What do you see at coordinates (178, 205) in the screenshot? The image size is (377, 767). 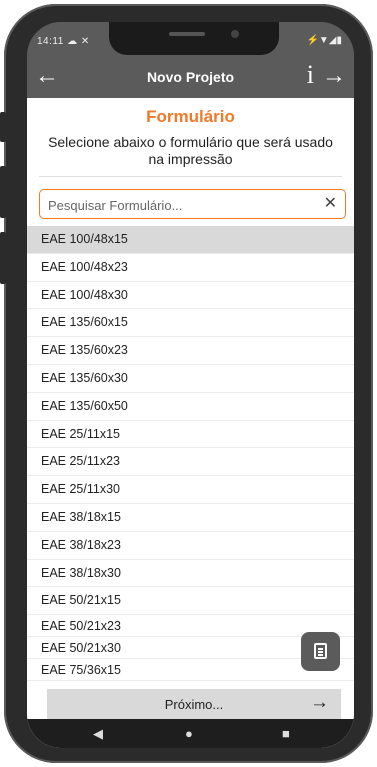 I see `search-input` at bounding box center [178, 205].